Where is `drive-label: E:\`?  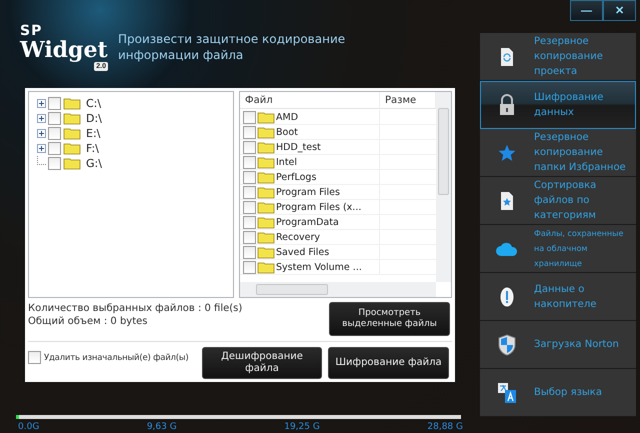 drive-label: E:\ is located at coordinates (93, 133).